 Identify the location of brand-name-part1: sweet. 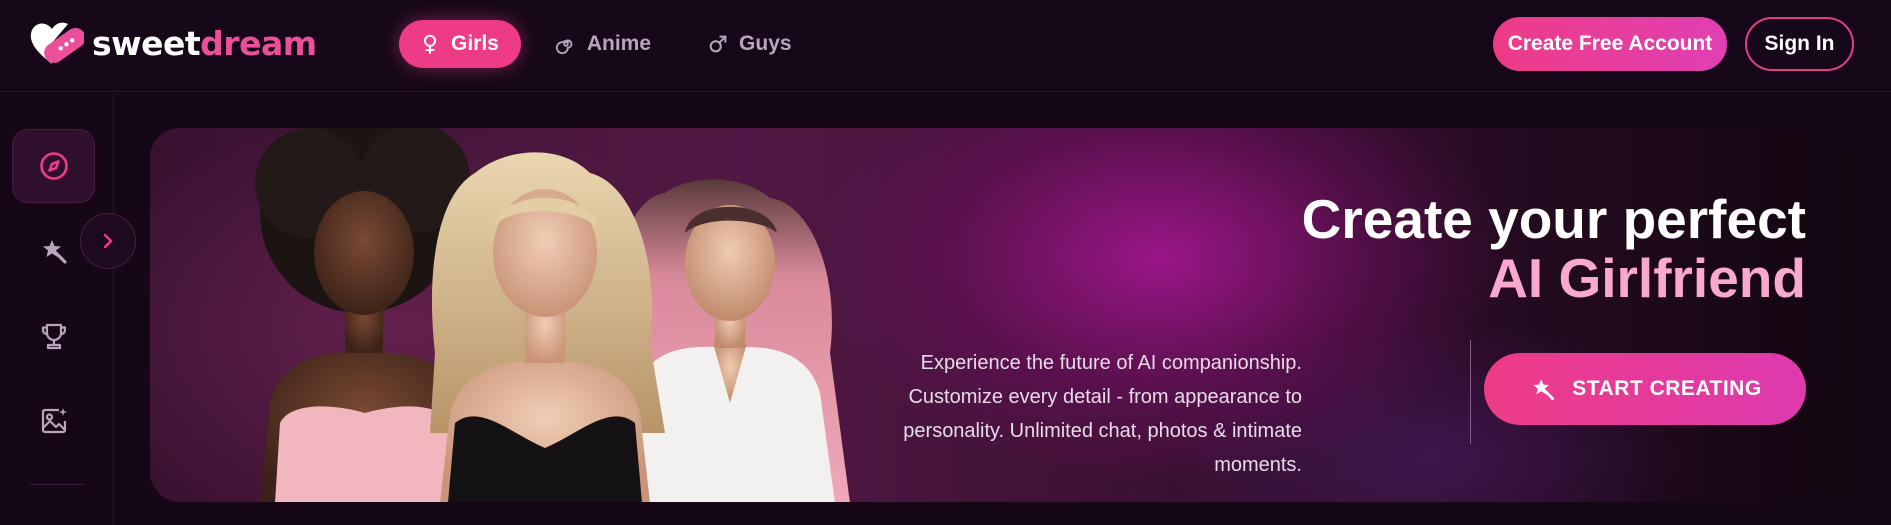
(146, 43).